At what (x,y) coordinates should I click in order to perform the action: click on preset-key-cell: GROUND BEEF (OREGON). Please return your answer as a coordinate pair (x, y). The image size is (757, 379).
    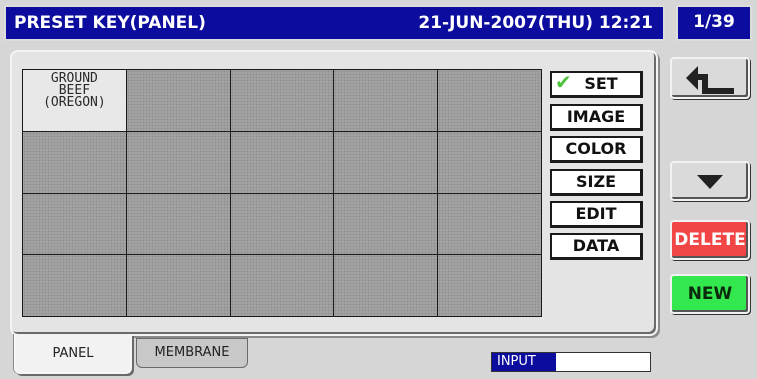
    Looking at the image, I should click on (74, 100).